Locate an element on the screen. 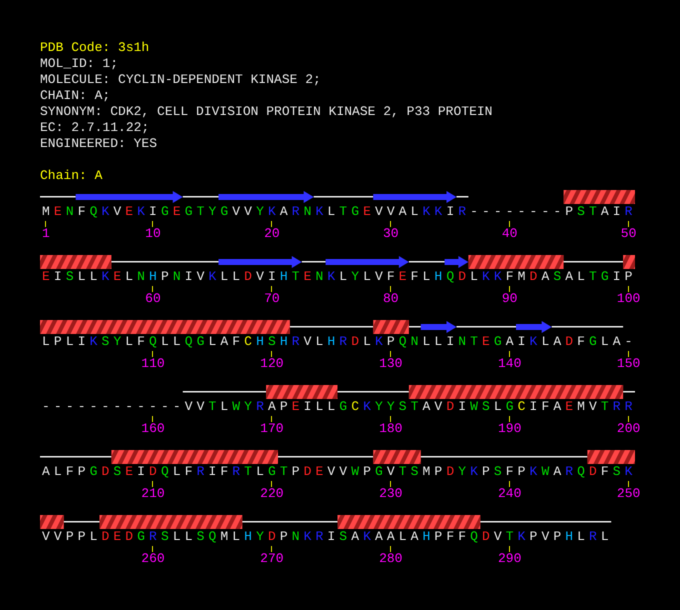 The width and height of the screenshot is (680, 610). residue-number: 10 is located at coordinates (153, 234).